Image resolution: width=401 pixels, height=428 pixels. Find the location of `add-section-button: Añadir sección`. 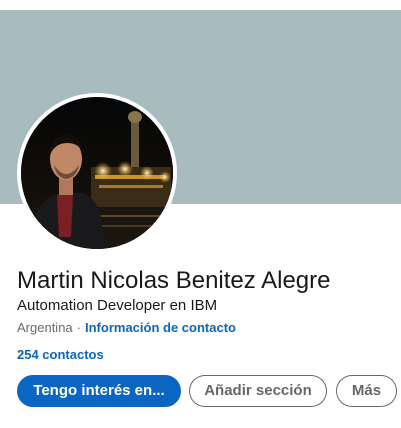

add-section-button: Añadir sección is located at coordinates (258, 391).